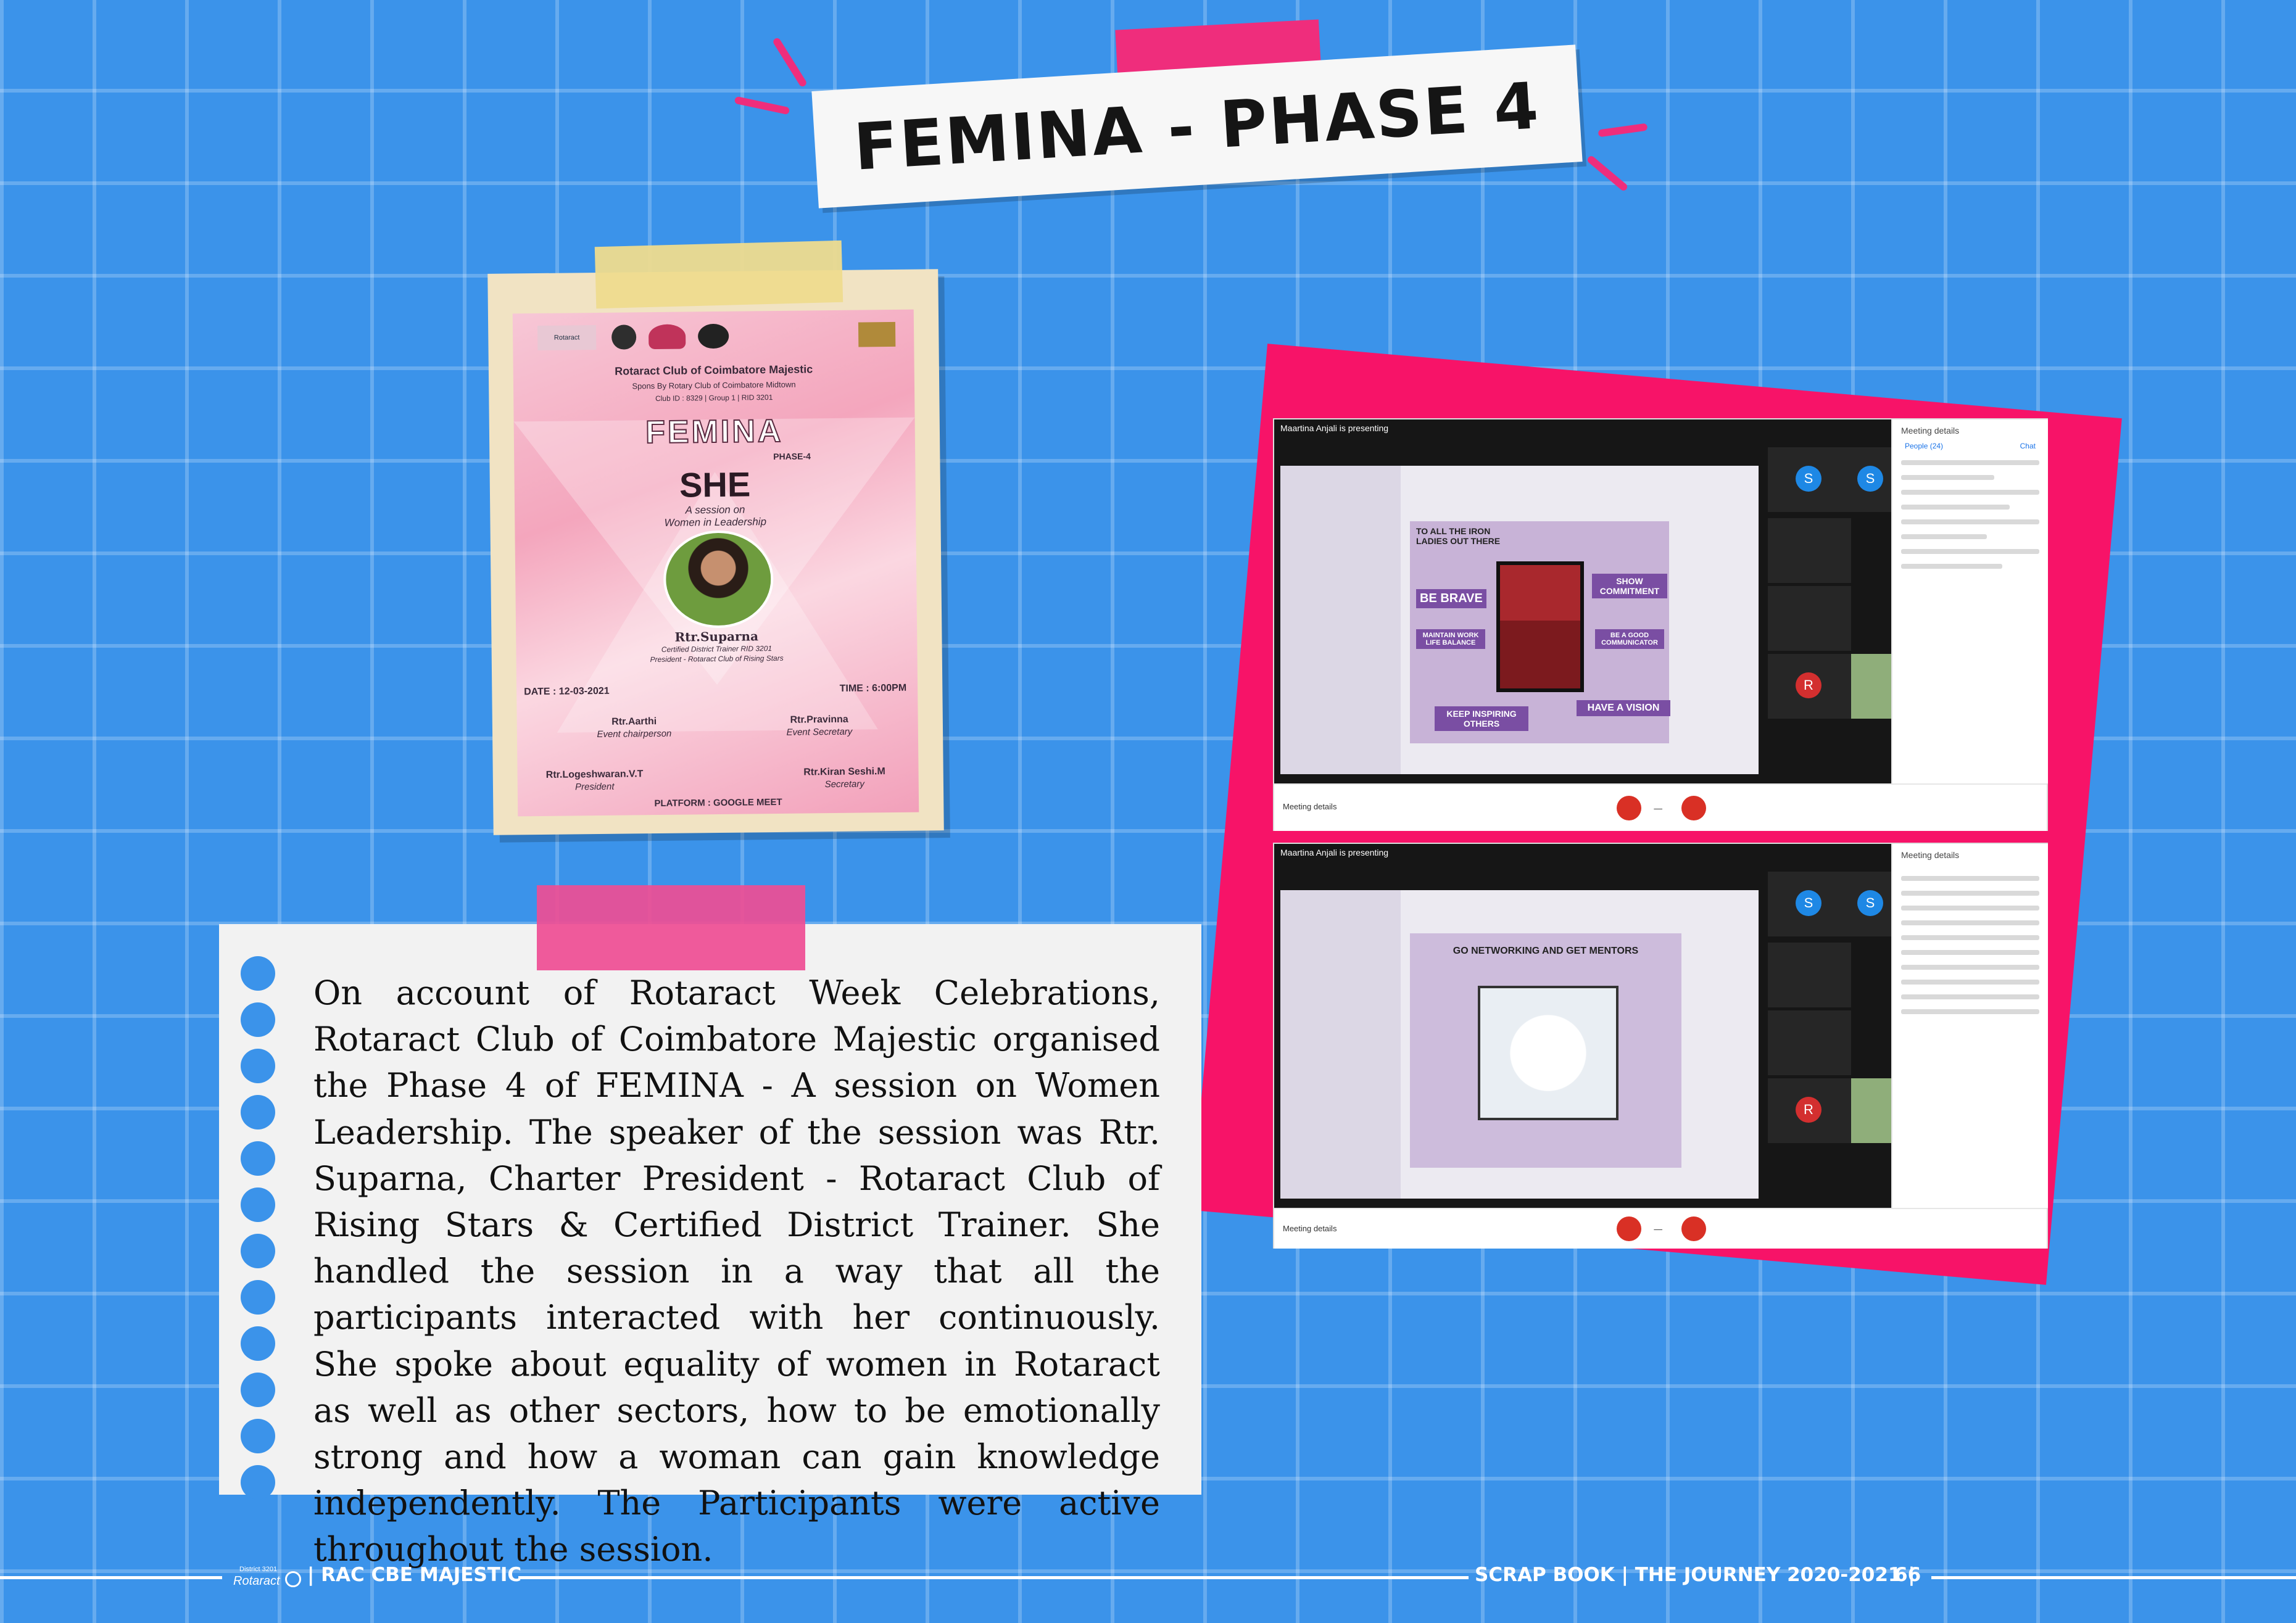 The height and width of the screenshot is (1623, 2296). I want to click on poster-club-secretary-name: Rtr.Kiran Seshi.M, so click(844, 772).